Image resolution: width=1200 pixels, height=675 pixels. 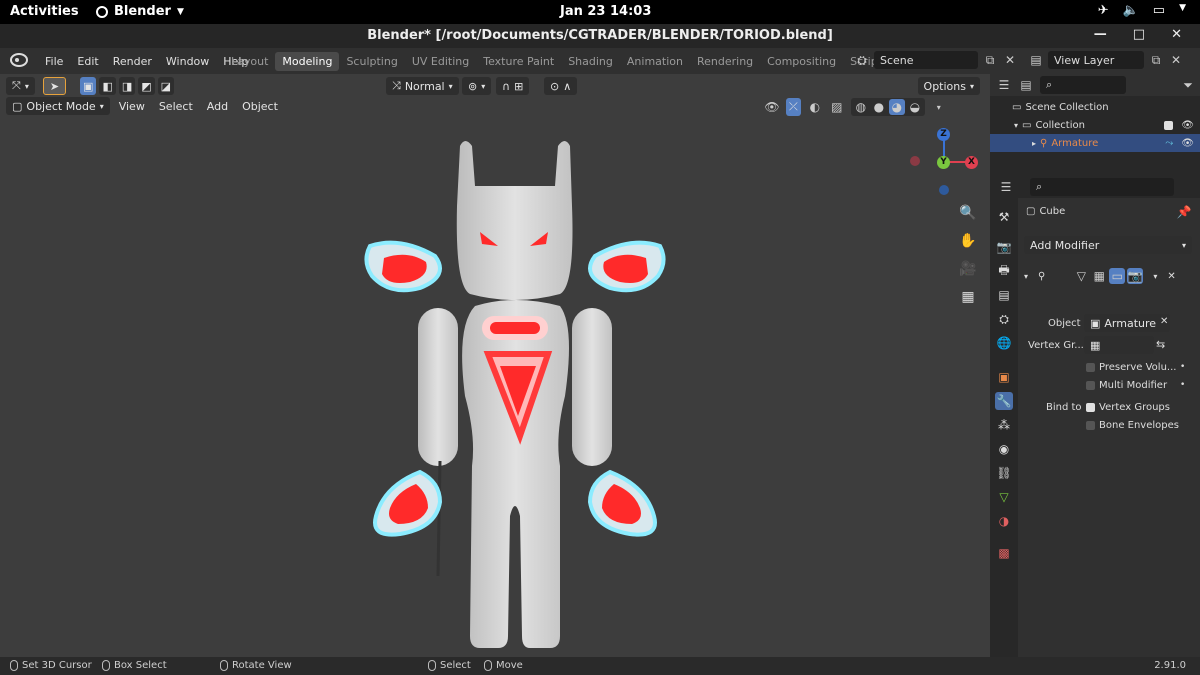 I want to click on expand-arrow-icon: ▸, so click(x=1034, y=143).